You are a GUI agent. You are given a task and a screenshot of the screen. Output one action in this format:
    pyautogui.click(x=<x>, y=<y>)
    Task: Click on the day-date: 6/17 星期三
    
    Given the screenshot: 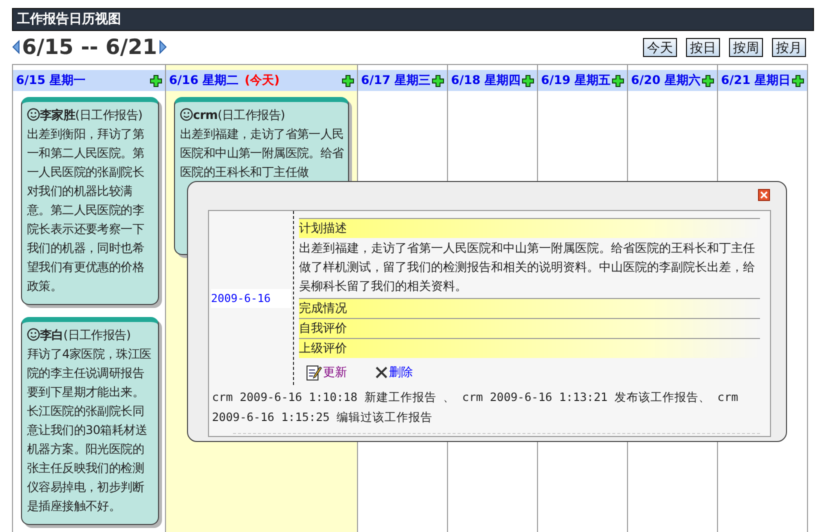 What is the action you would take?
    pyautogui.click(x=396, y=80)
    